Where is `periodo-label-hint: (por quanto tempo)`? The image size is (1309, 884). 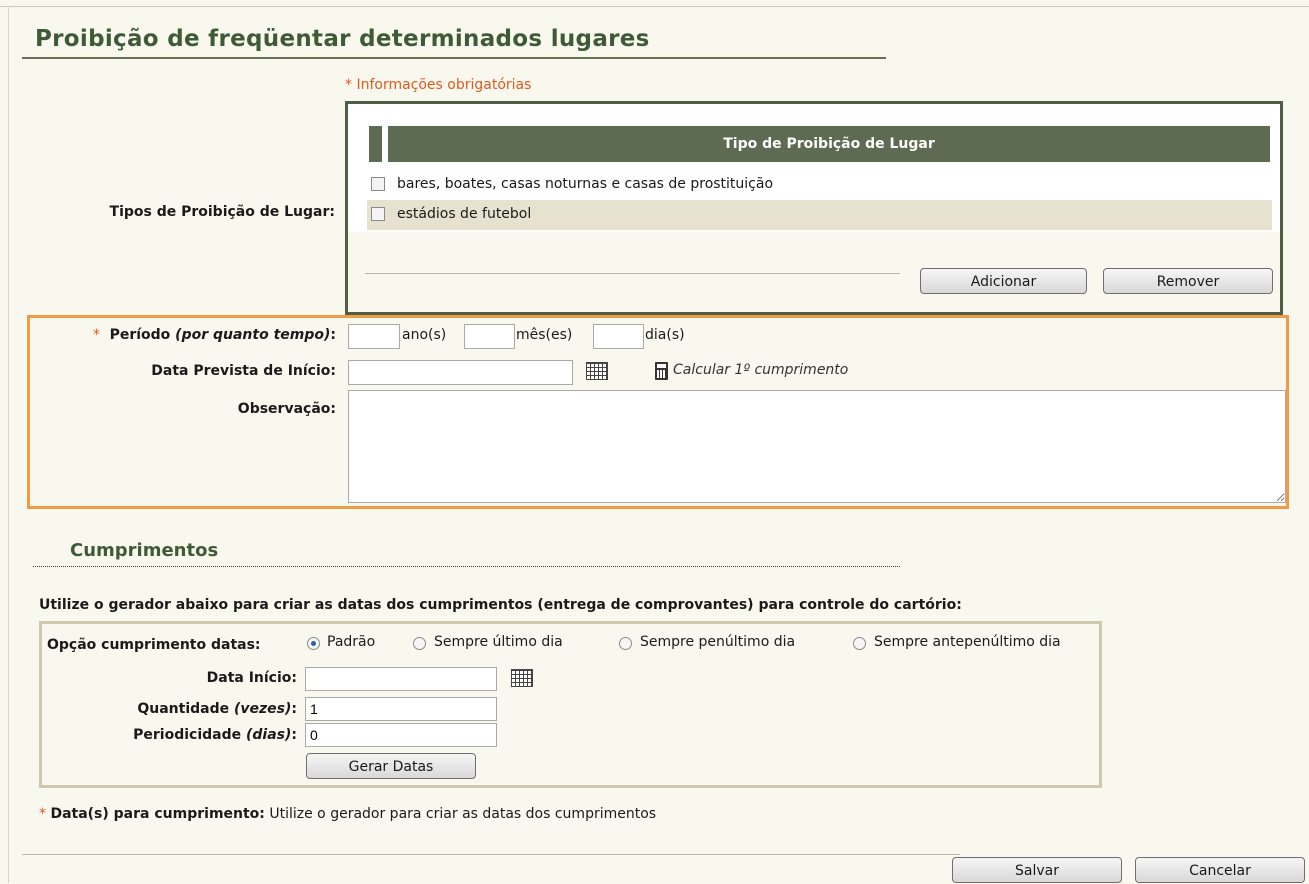
periodo-label-hint: (por quanto tempo) is located at coordinates (253, 335).